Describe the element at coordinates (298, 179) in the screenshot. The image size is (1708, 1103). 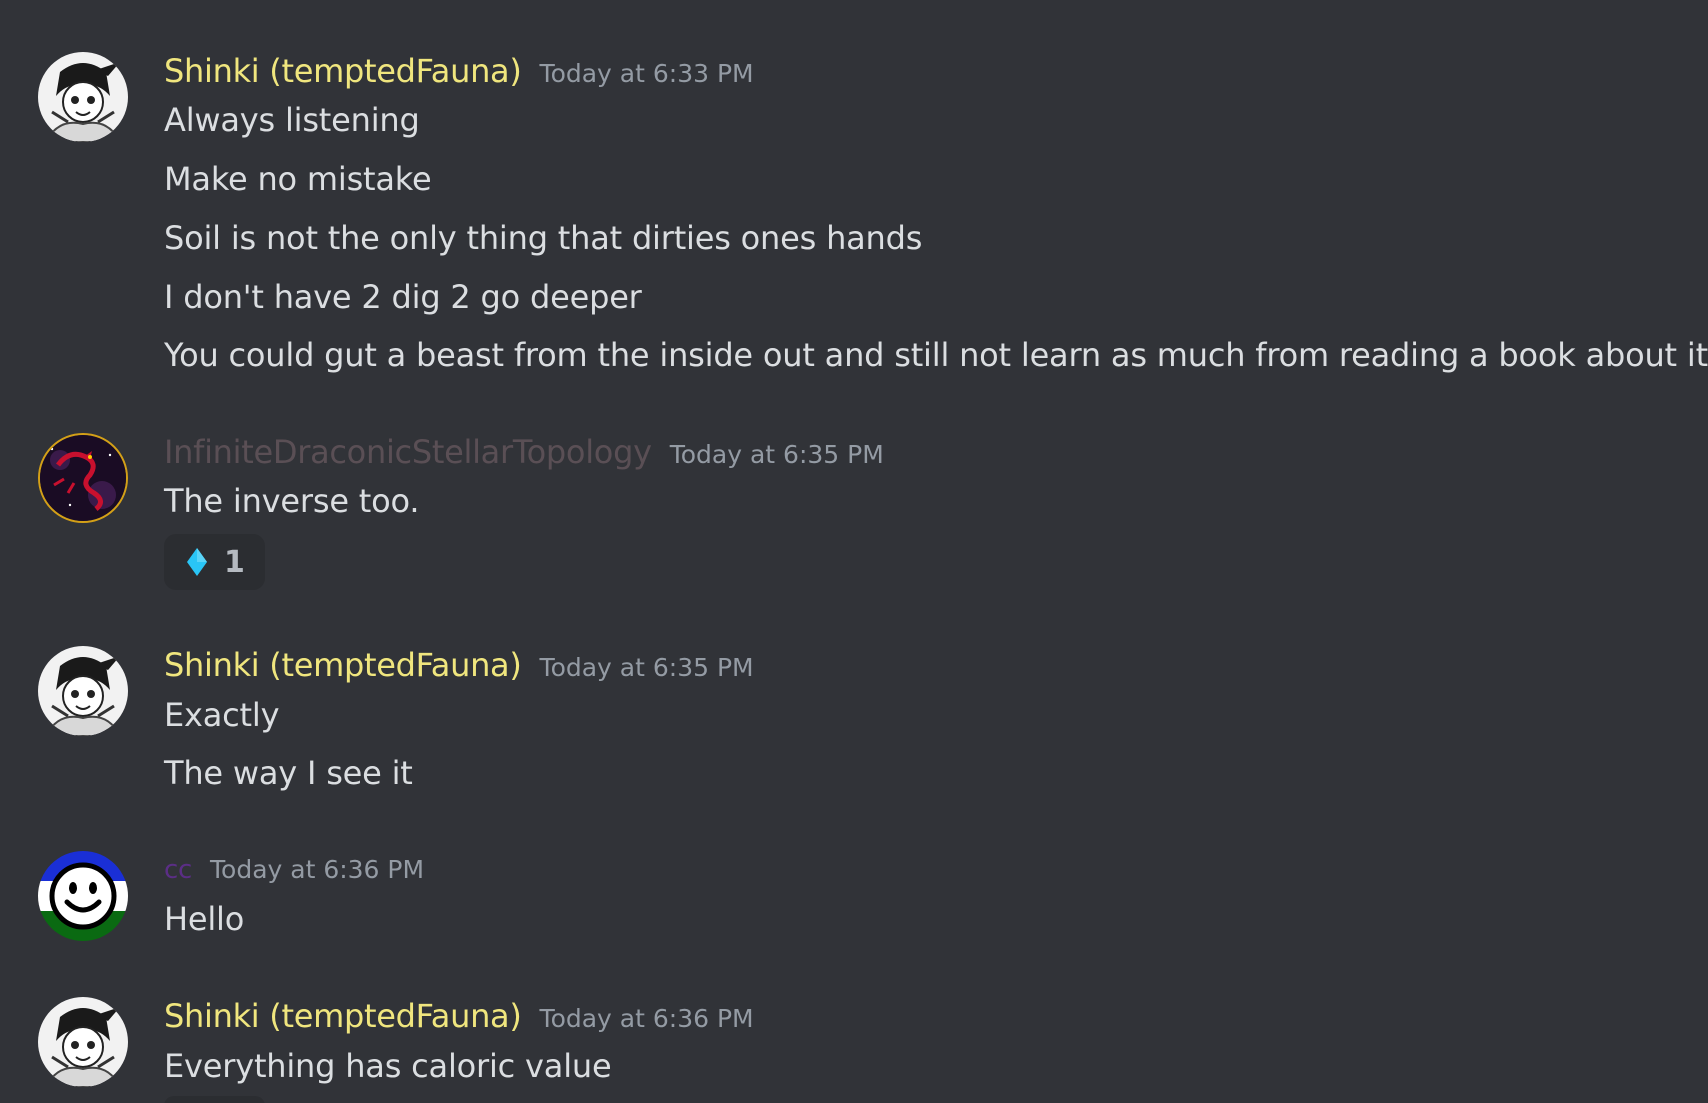
I see `message-text: Make no mistake` at that location.